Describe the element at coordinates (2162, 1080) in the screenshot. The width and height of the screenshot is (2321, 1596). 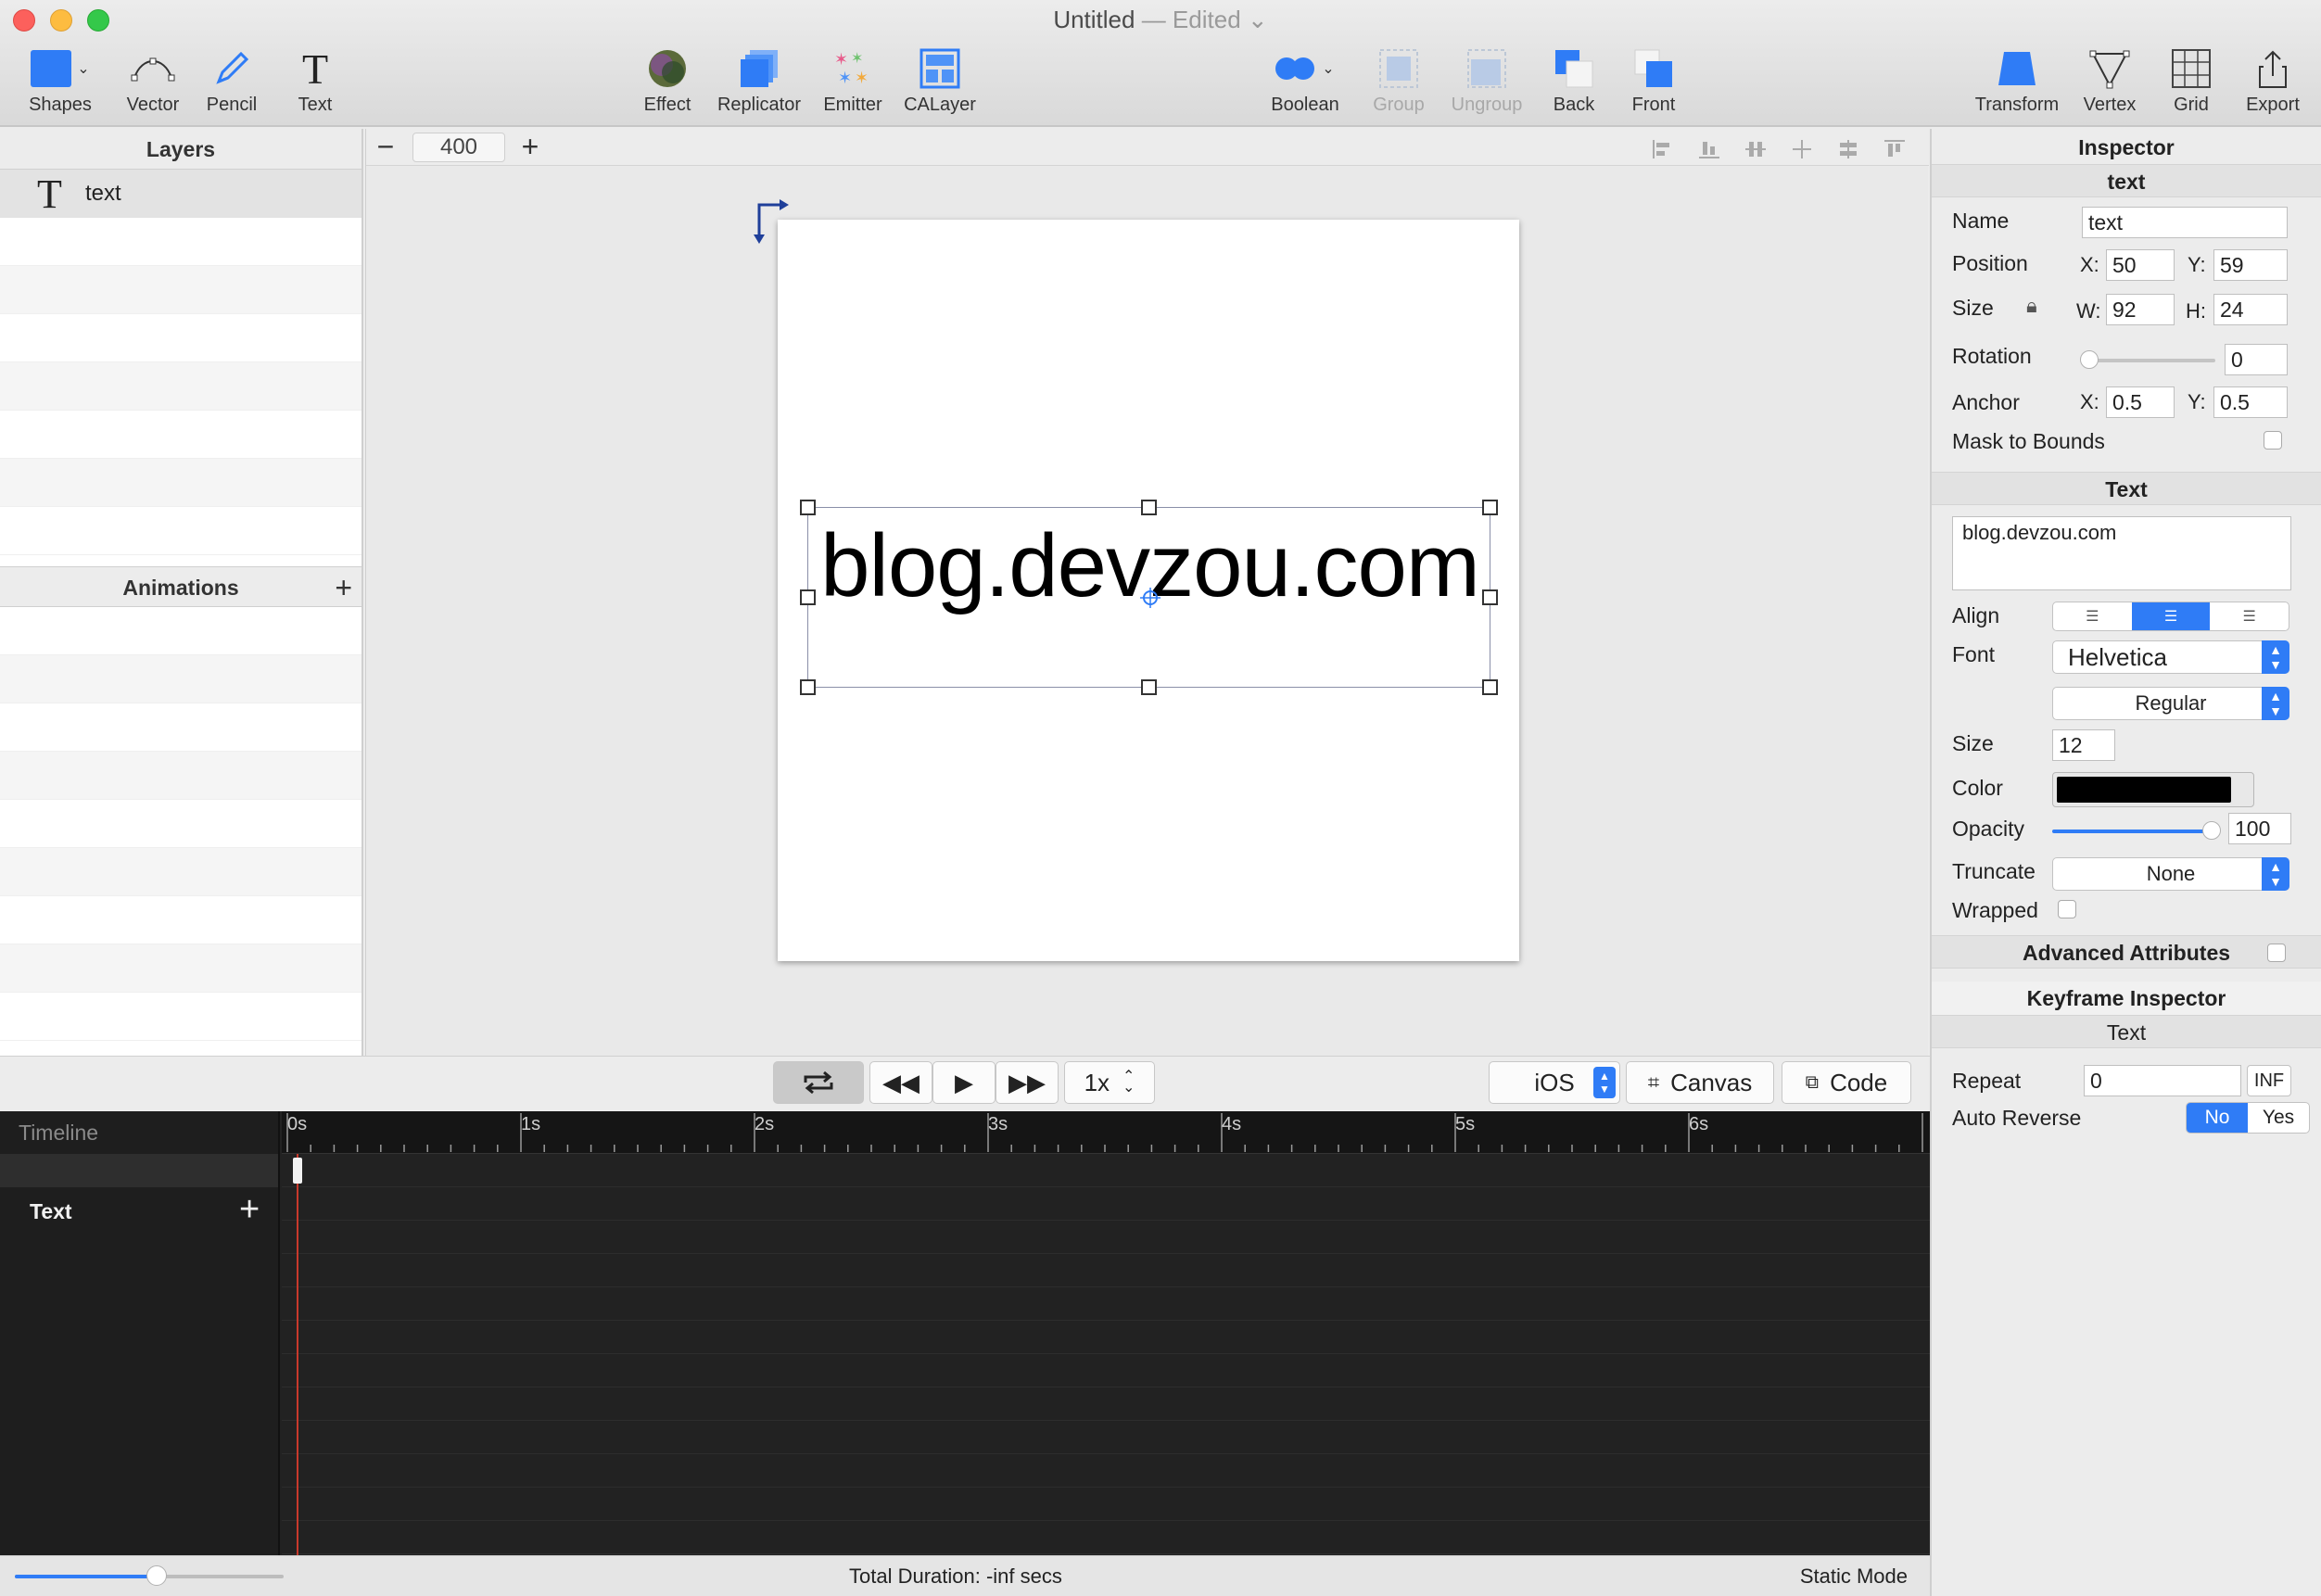
I see `repeat-field: 0` at that location.